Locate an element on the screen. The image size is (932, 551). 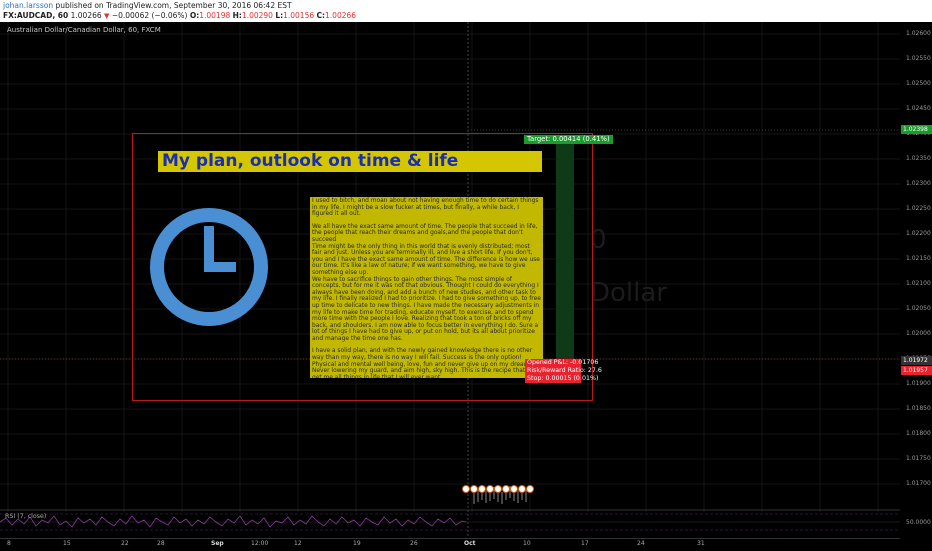
time-tick-label: 12 is located at coordinates (298, 543).